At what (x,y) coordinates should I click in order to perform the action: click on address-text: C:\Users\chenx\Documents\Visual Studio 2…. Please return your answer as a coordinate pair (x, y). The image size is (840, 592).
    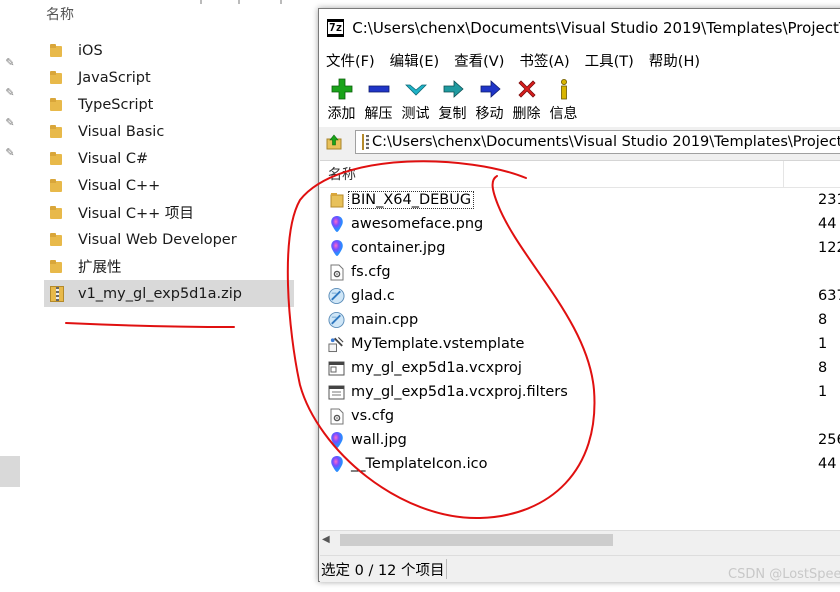
    Looking at the image, I should click on (606, 142).